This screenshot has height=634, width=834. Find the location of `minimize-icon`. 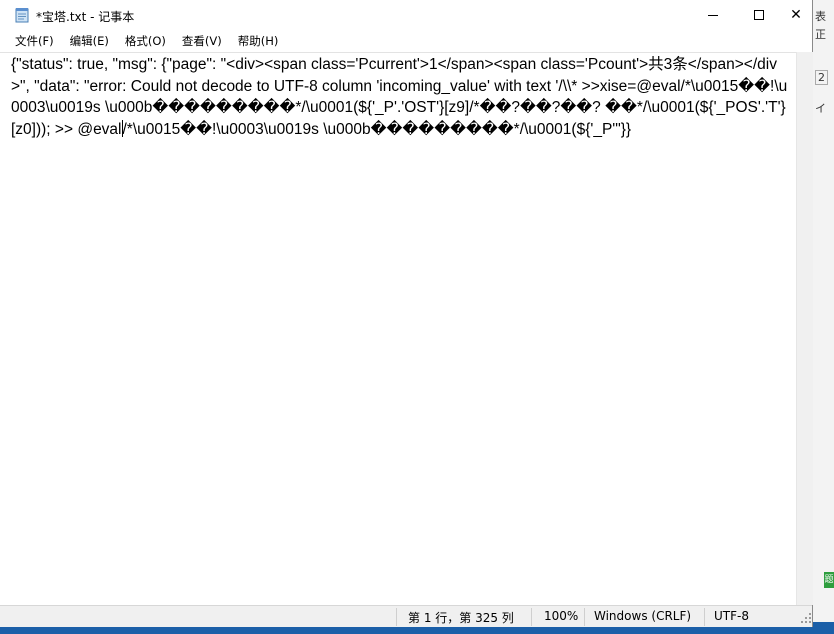

minimize-icon is located at coordinates (713, 15).